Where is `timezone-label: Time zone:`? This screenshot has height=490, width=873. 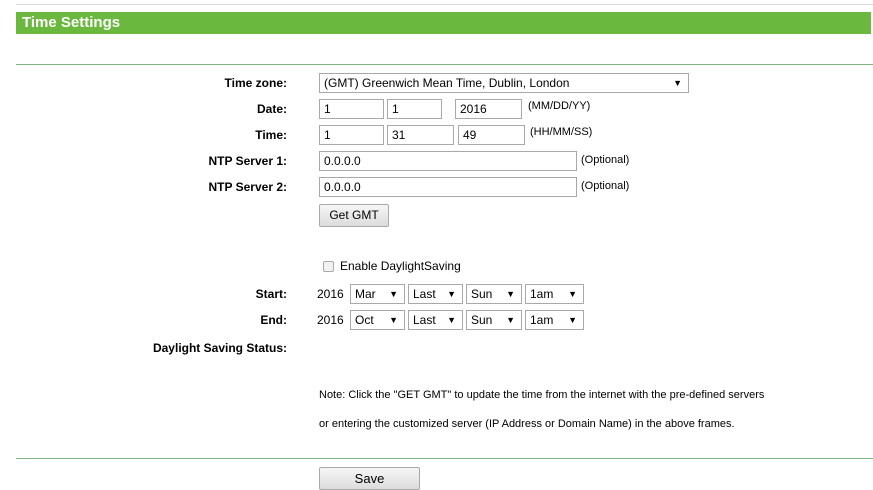
timezone-label: Time zone: is located at coordinates (255, 83).